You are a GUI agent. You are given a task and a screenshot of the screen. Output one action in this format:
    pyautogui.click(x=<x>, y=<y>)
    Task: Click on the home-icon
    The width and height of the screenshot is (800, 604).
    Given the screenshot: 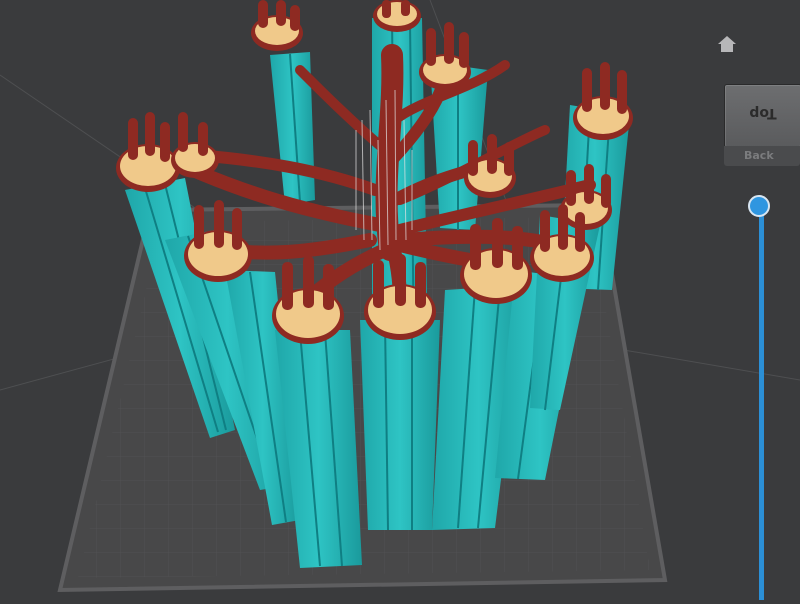 What is the action you would take?
    pyautogui.click(x=727, y=44)
    